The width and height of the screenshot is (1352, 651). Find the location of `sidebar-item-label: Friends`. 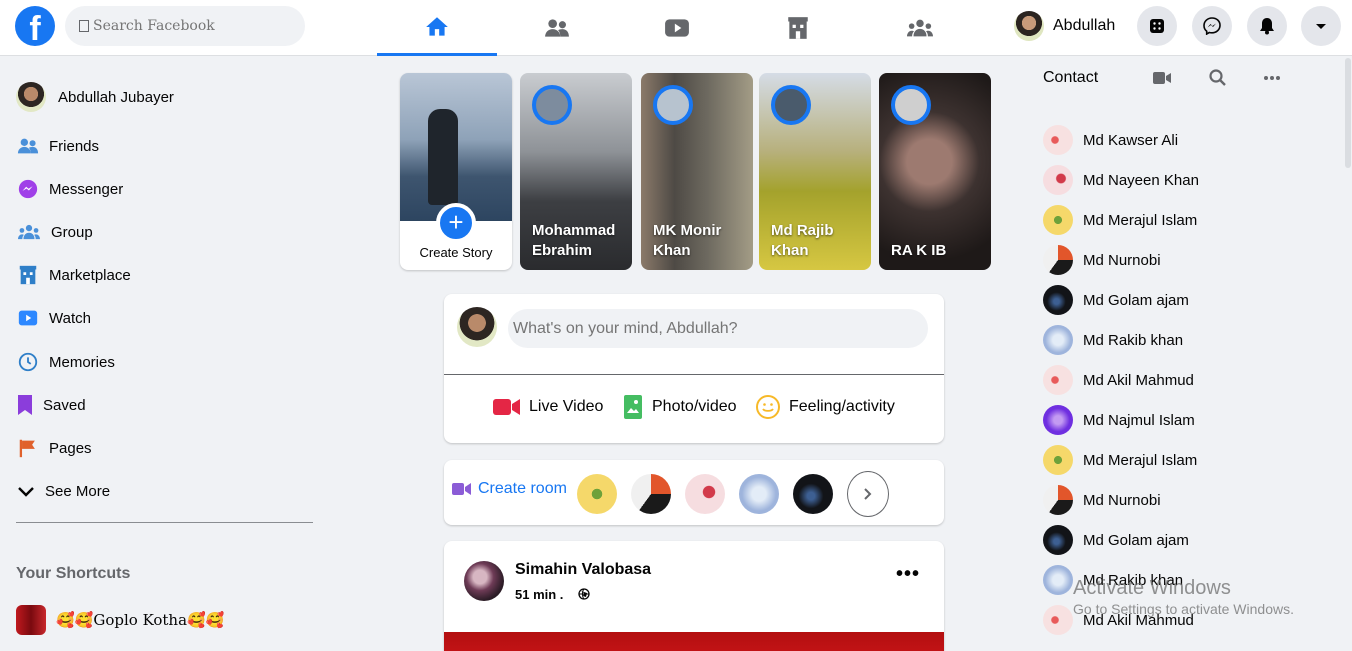

sidebar-item-label: Friends is located at coordinates (74, 146).